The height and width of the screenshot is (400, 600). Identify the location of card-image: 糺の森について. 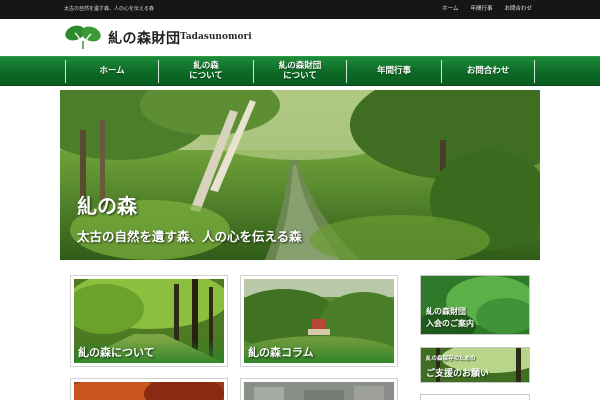
(149, 321).